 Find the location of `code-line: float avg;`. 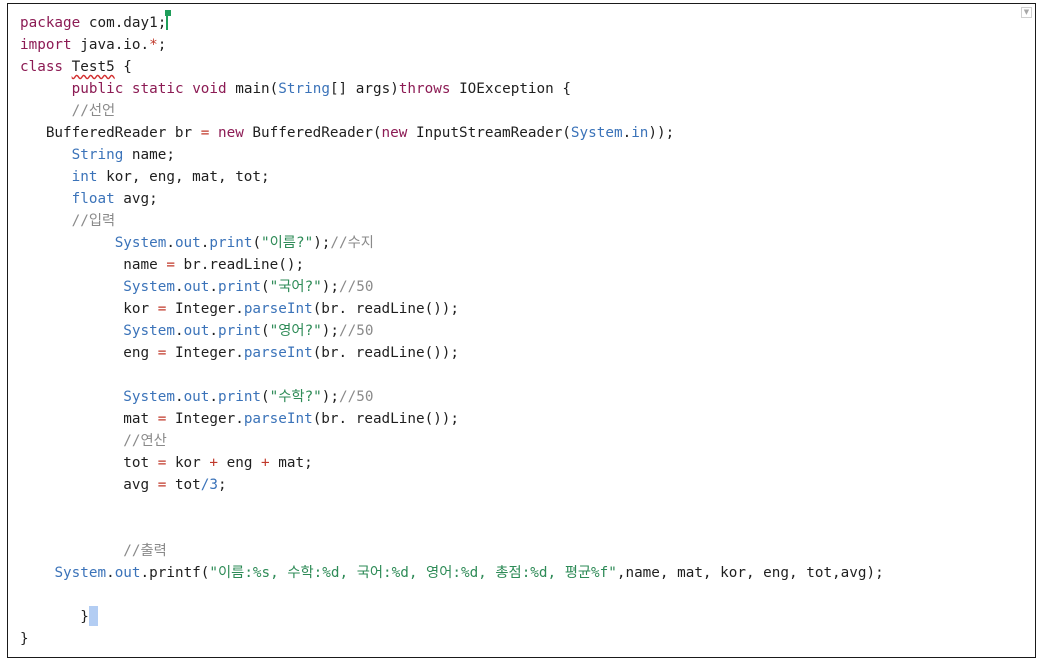

code-line: float avg; is located at coordinates (452, 199).